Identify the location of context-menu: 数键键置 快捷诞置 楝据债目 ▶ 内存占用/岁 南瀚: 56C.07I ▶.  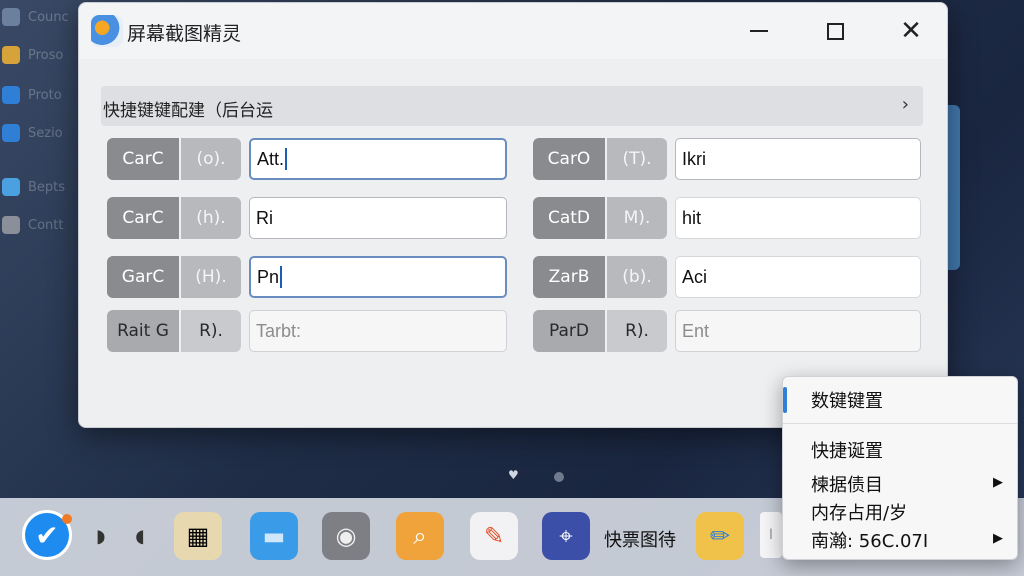
(900, 468).